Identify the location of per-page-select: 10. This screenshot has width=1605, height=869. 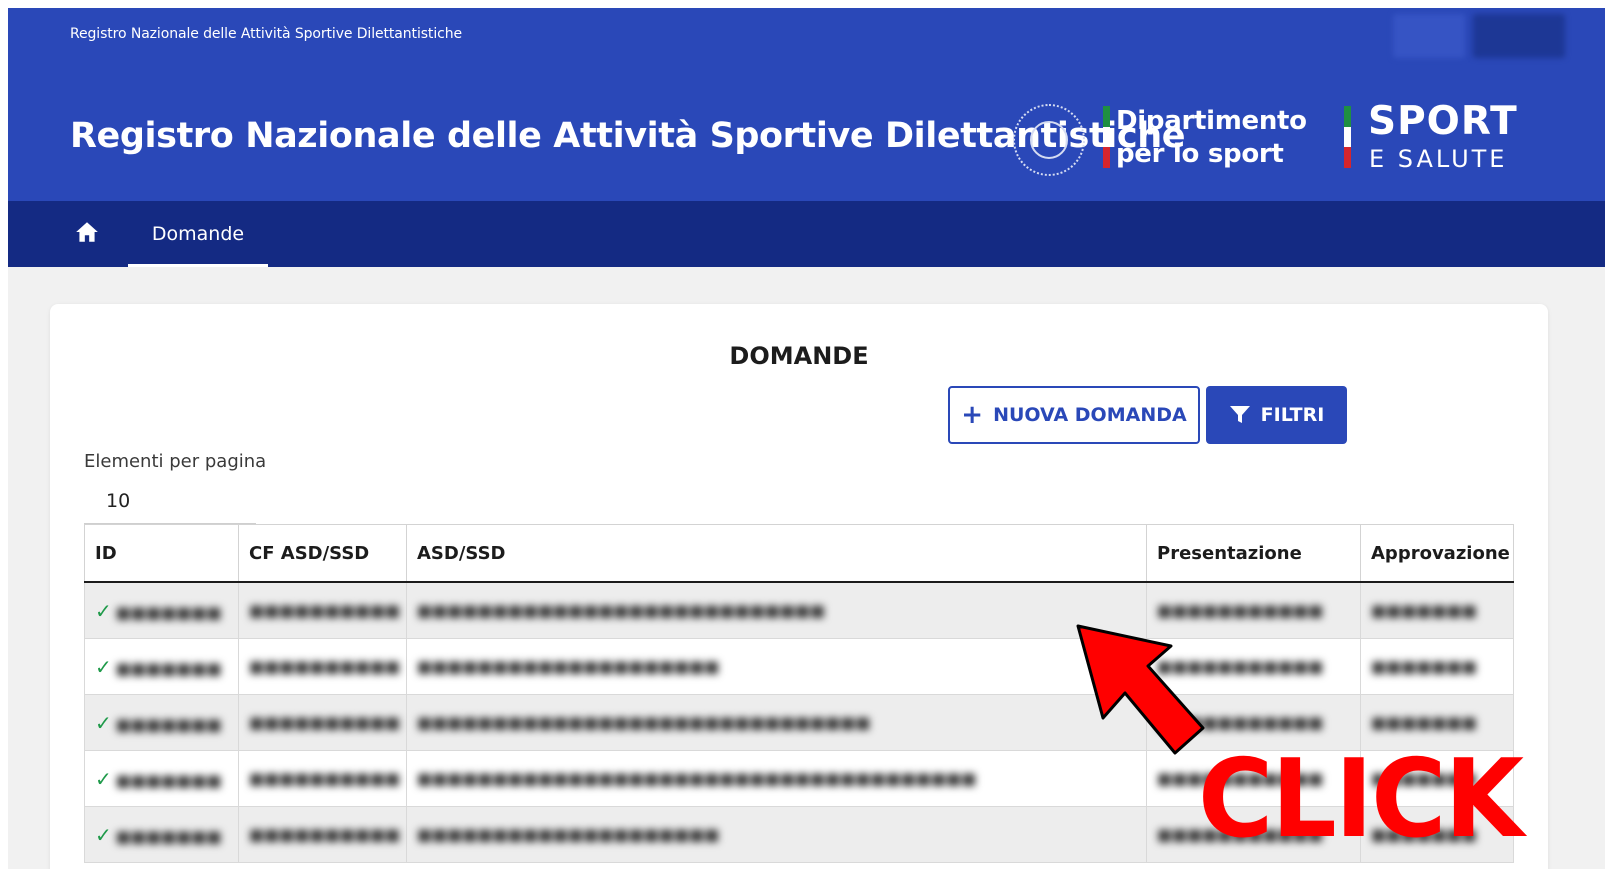
(170, 501).